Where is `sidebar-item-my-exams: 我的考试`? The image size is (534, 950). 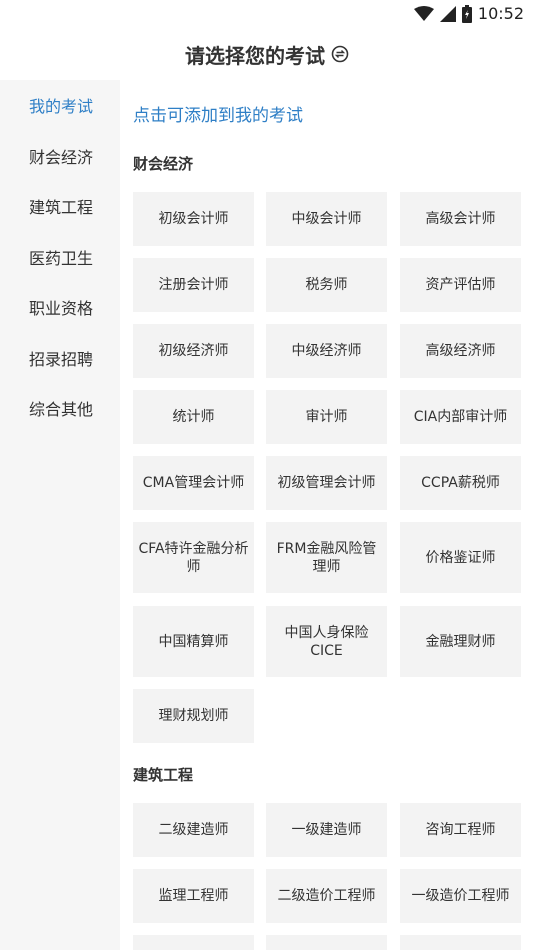
sidebar-item-my-exams: 我的考试 is located at coordinates (60, 105).